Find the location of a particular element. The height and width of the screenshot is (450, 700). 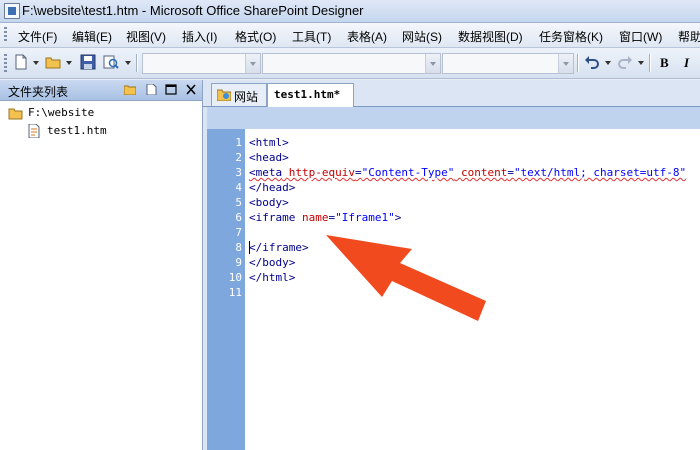

undo-dropdown-caret is located at coordinates (608, 63).